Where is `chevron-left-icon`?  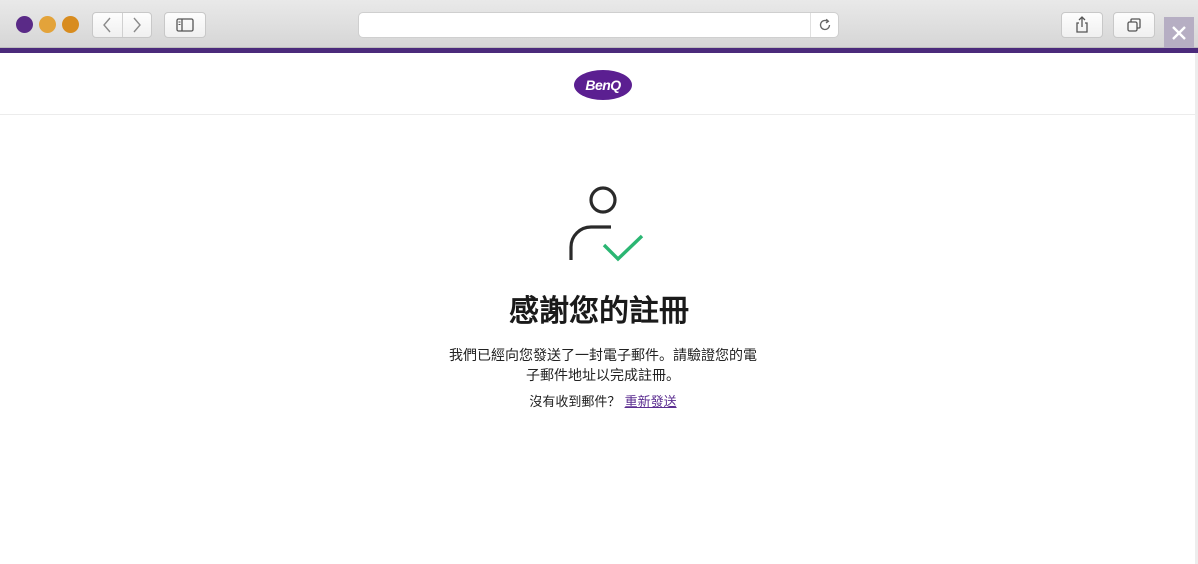
chevron-left-icon is located at coordinates (107, 25).